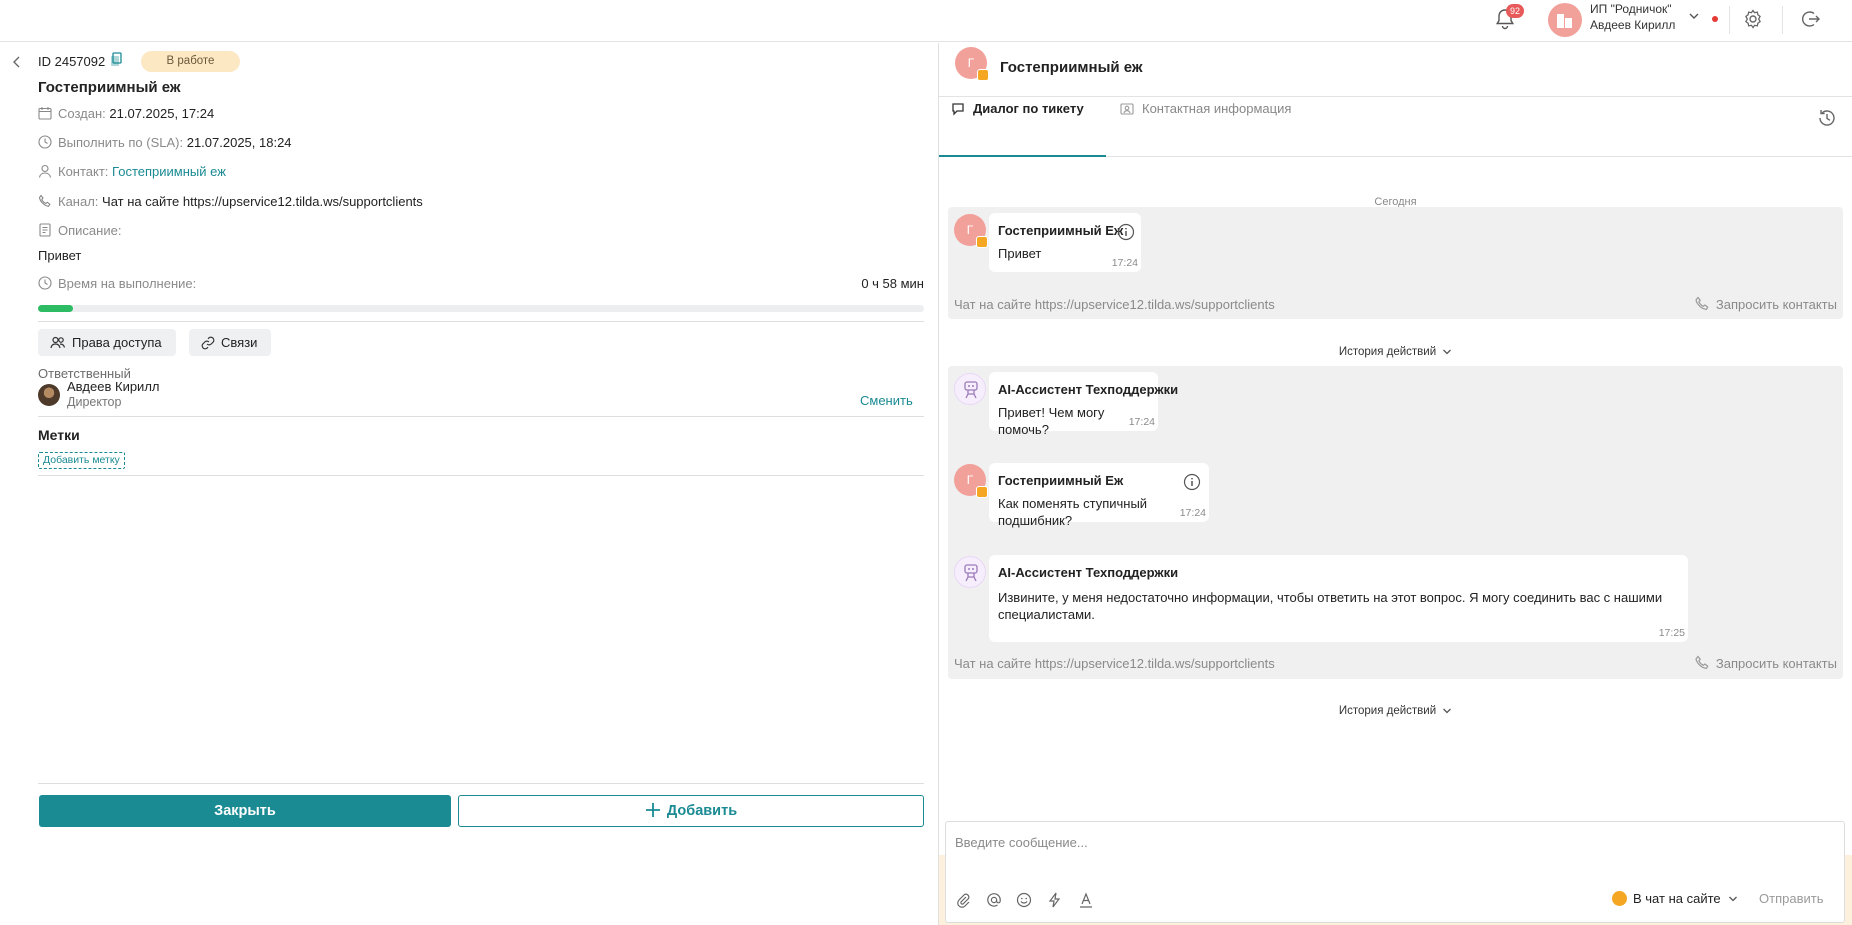 The height and width of the screenshot is (925, 1852). What do you see at coordinates (1791, 898) in the screenshot?
I see `send-button: Отправить` at bounding box center [1791, 898].